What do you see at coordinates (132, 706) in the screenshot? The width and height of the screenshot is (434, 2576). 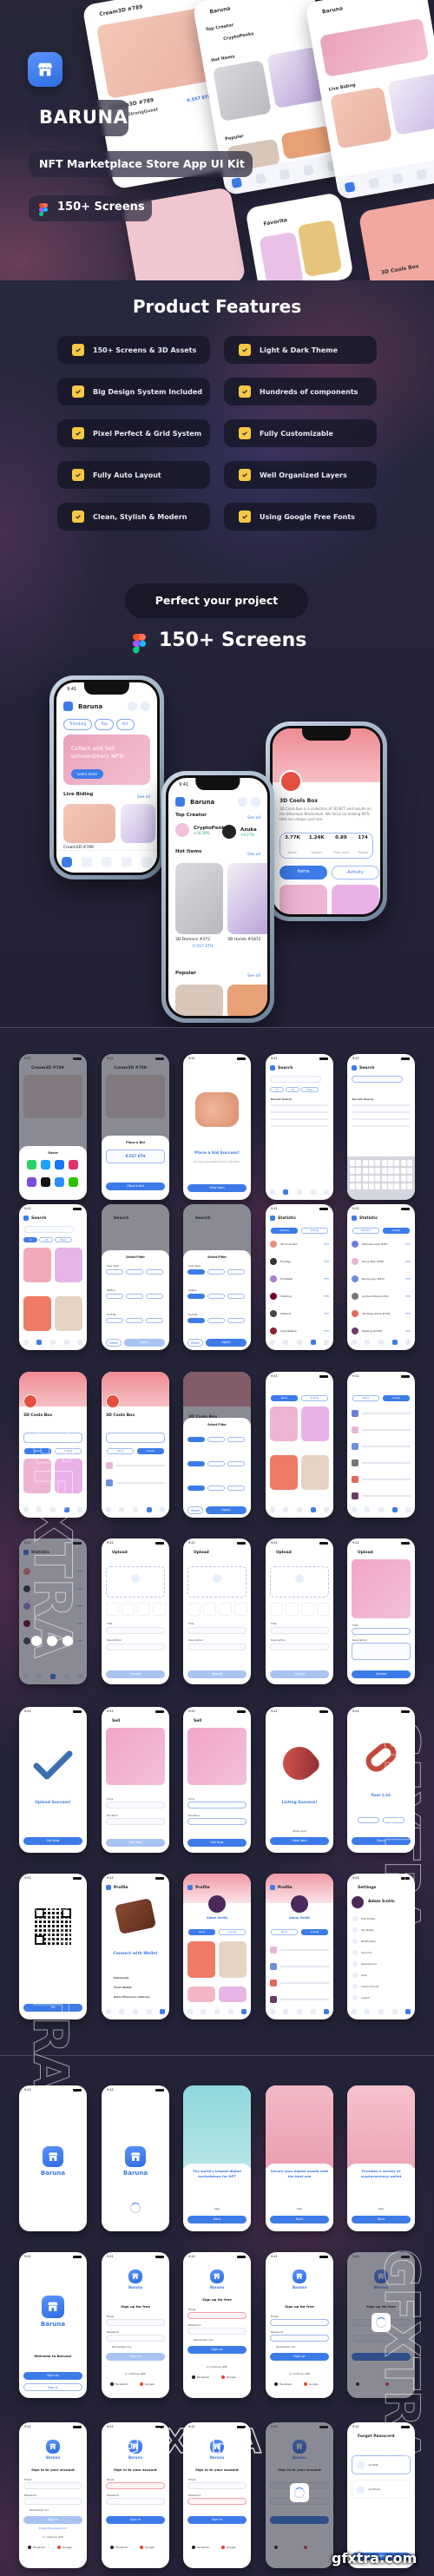 I see `bell-icon` at bounding box center [132, 706].